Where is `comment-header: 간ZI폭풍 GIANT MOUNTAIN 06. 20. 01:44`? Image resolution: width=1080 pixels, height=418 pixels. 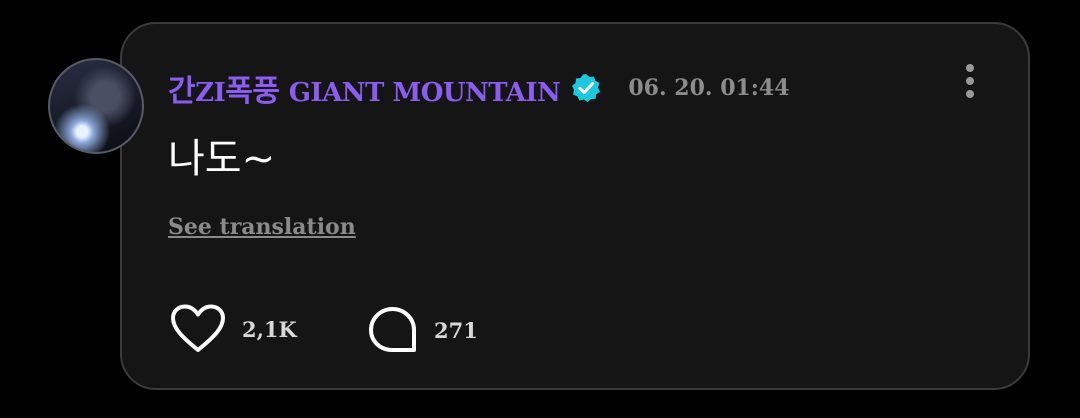 comment-header: 간ZI폭풍 GIANT MOUNTAIN 06. 20. 01:44 is located at coordinates (479, 88).